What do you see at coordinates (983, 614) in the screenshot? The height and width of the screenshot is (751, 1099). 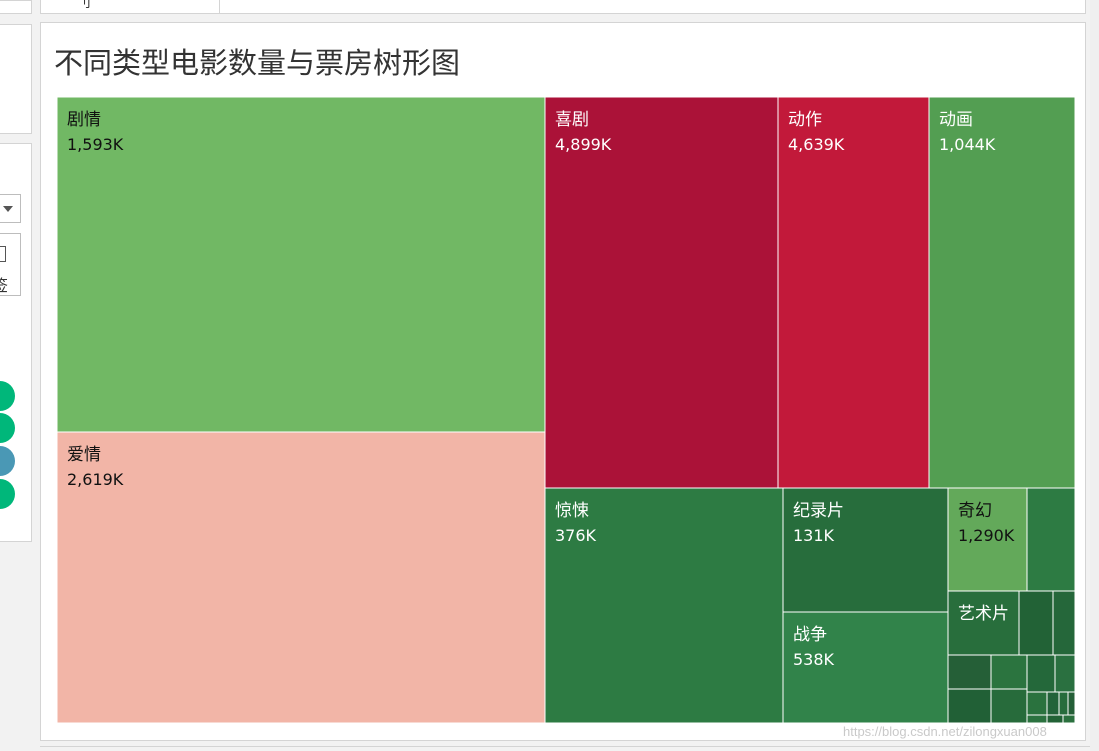 I see `treemap-cell-name: 艺术片` at bounding box center [983, 614].